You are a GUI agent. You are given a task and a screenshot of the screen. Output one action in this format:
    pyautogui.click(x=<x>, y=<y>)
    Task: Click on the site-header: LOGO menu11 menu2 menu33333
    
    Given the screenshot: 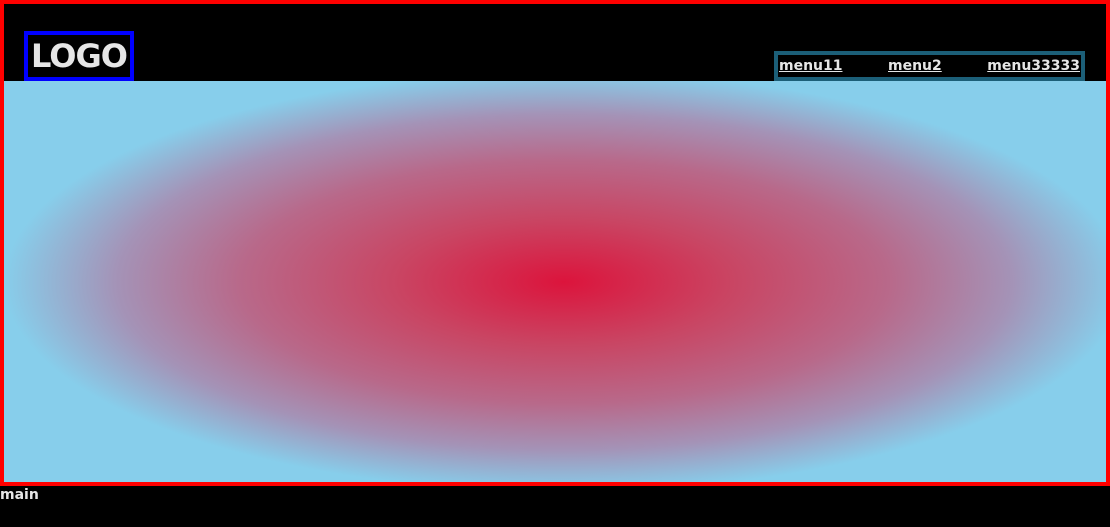 What is the action you would take?
    pyautogui.click(x=555, y=42)
    